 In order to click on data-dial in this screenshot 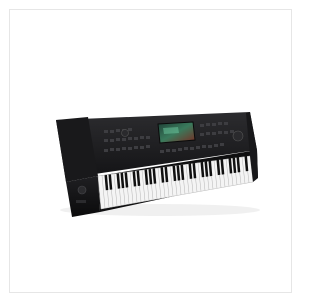, I will do `click(238, 136)`.